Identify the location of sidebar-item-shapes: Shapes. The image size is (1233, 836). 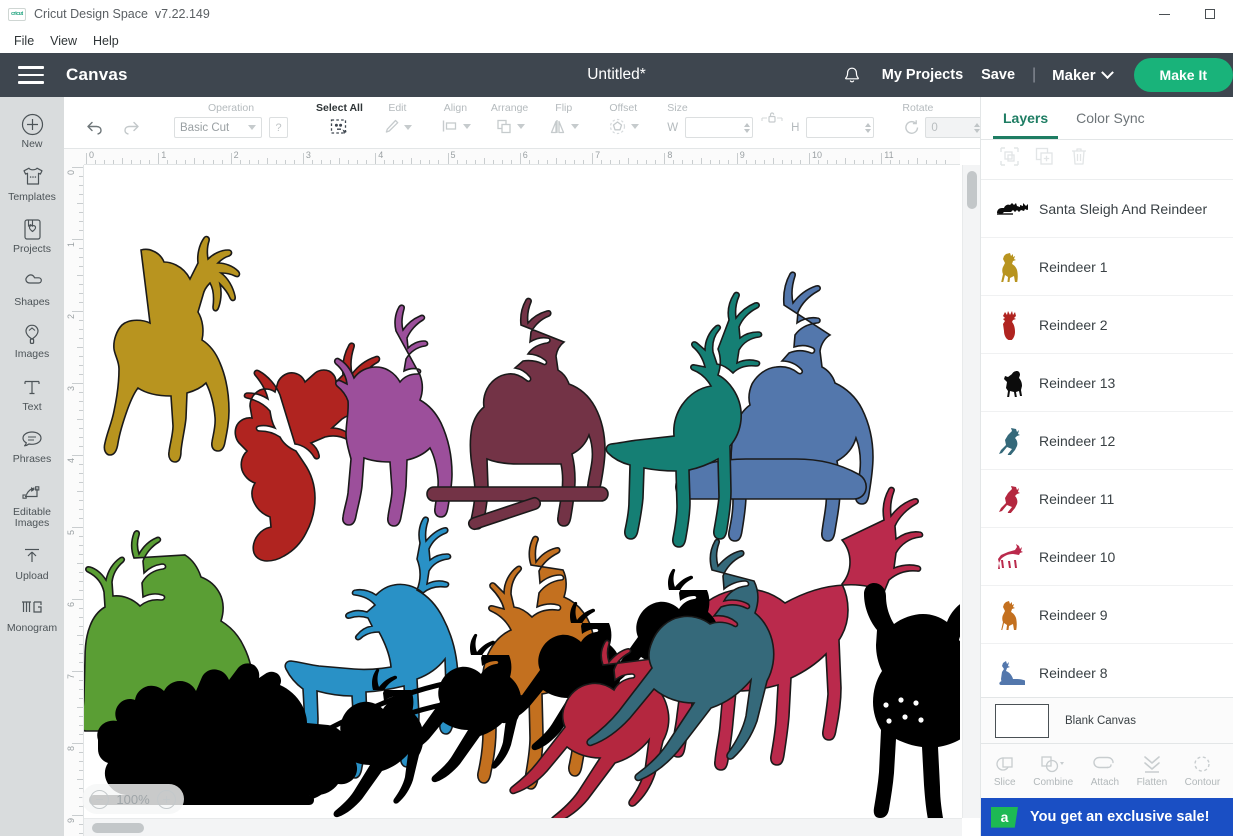
(32, 289).